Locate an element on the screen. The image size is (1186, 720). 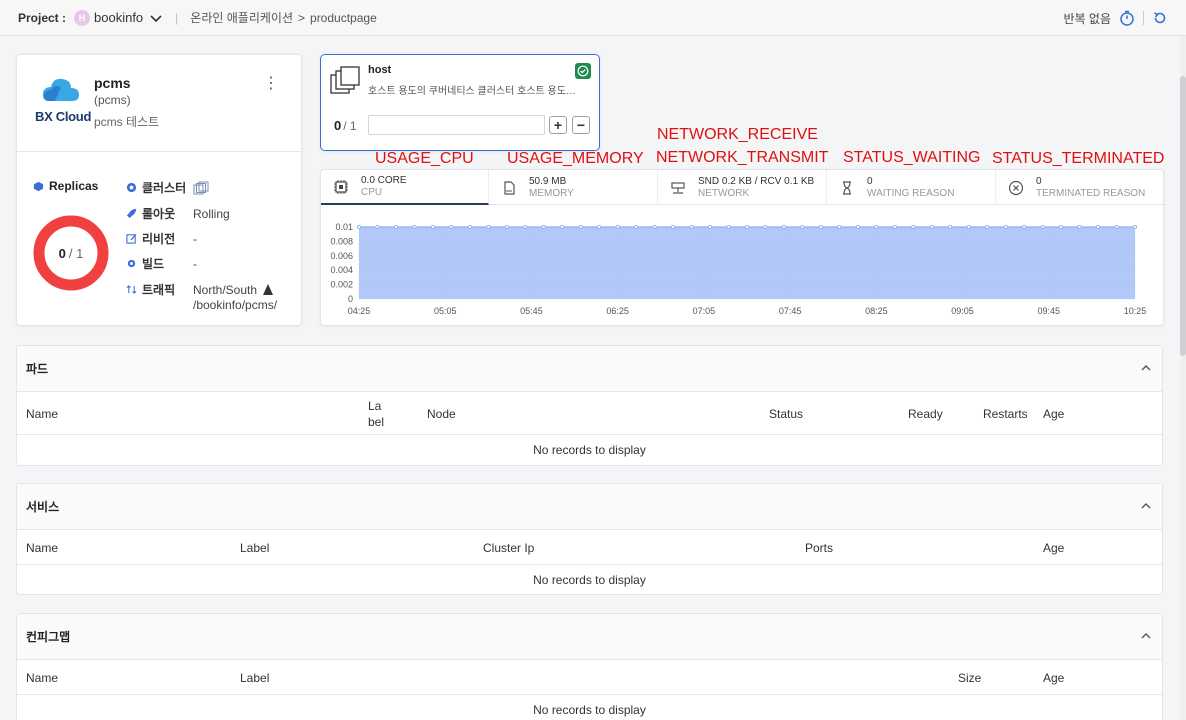
info-traffic: 트래픽 North/South is located at coordinates (200, 289).